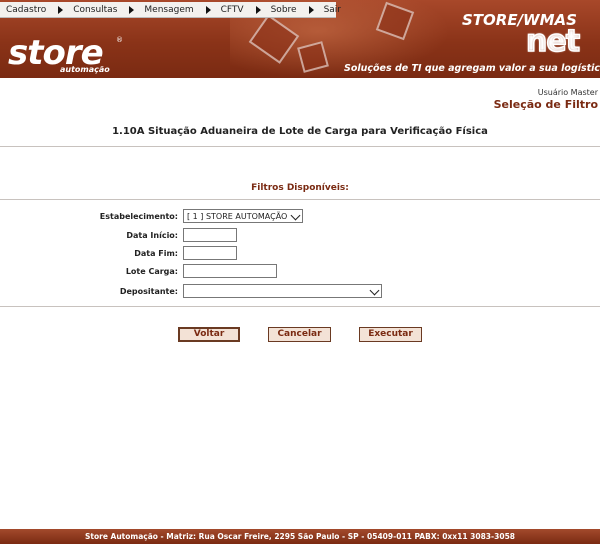 Image resolution: width=600 pixels, height=544 pixels. What do you see at coordinates (209, 334) in the screenshot?
I see `voltar-button: Voltar` at bounding box center [209, 334].